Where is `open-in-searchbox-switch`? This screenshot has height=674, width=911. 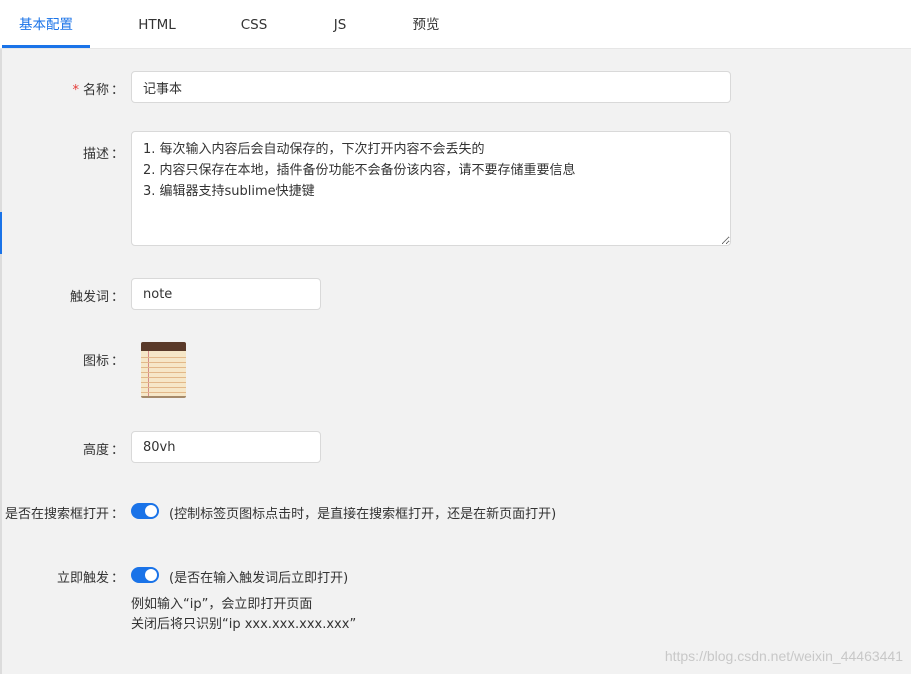
open-in-searchbox-switch is located at coordinates (145, 511).